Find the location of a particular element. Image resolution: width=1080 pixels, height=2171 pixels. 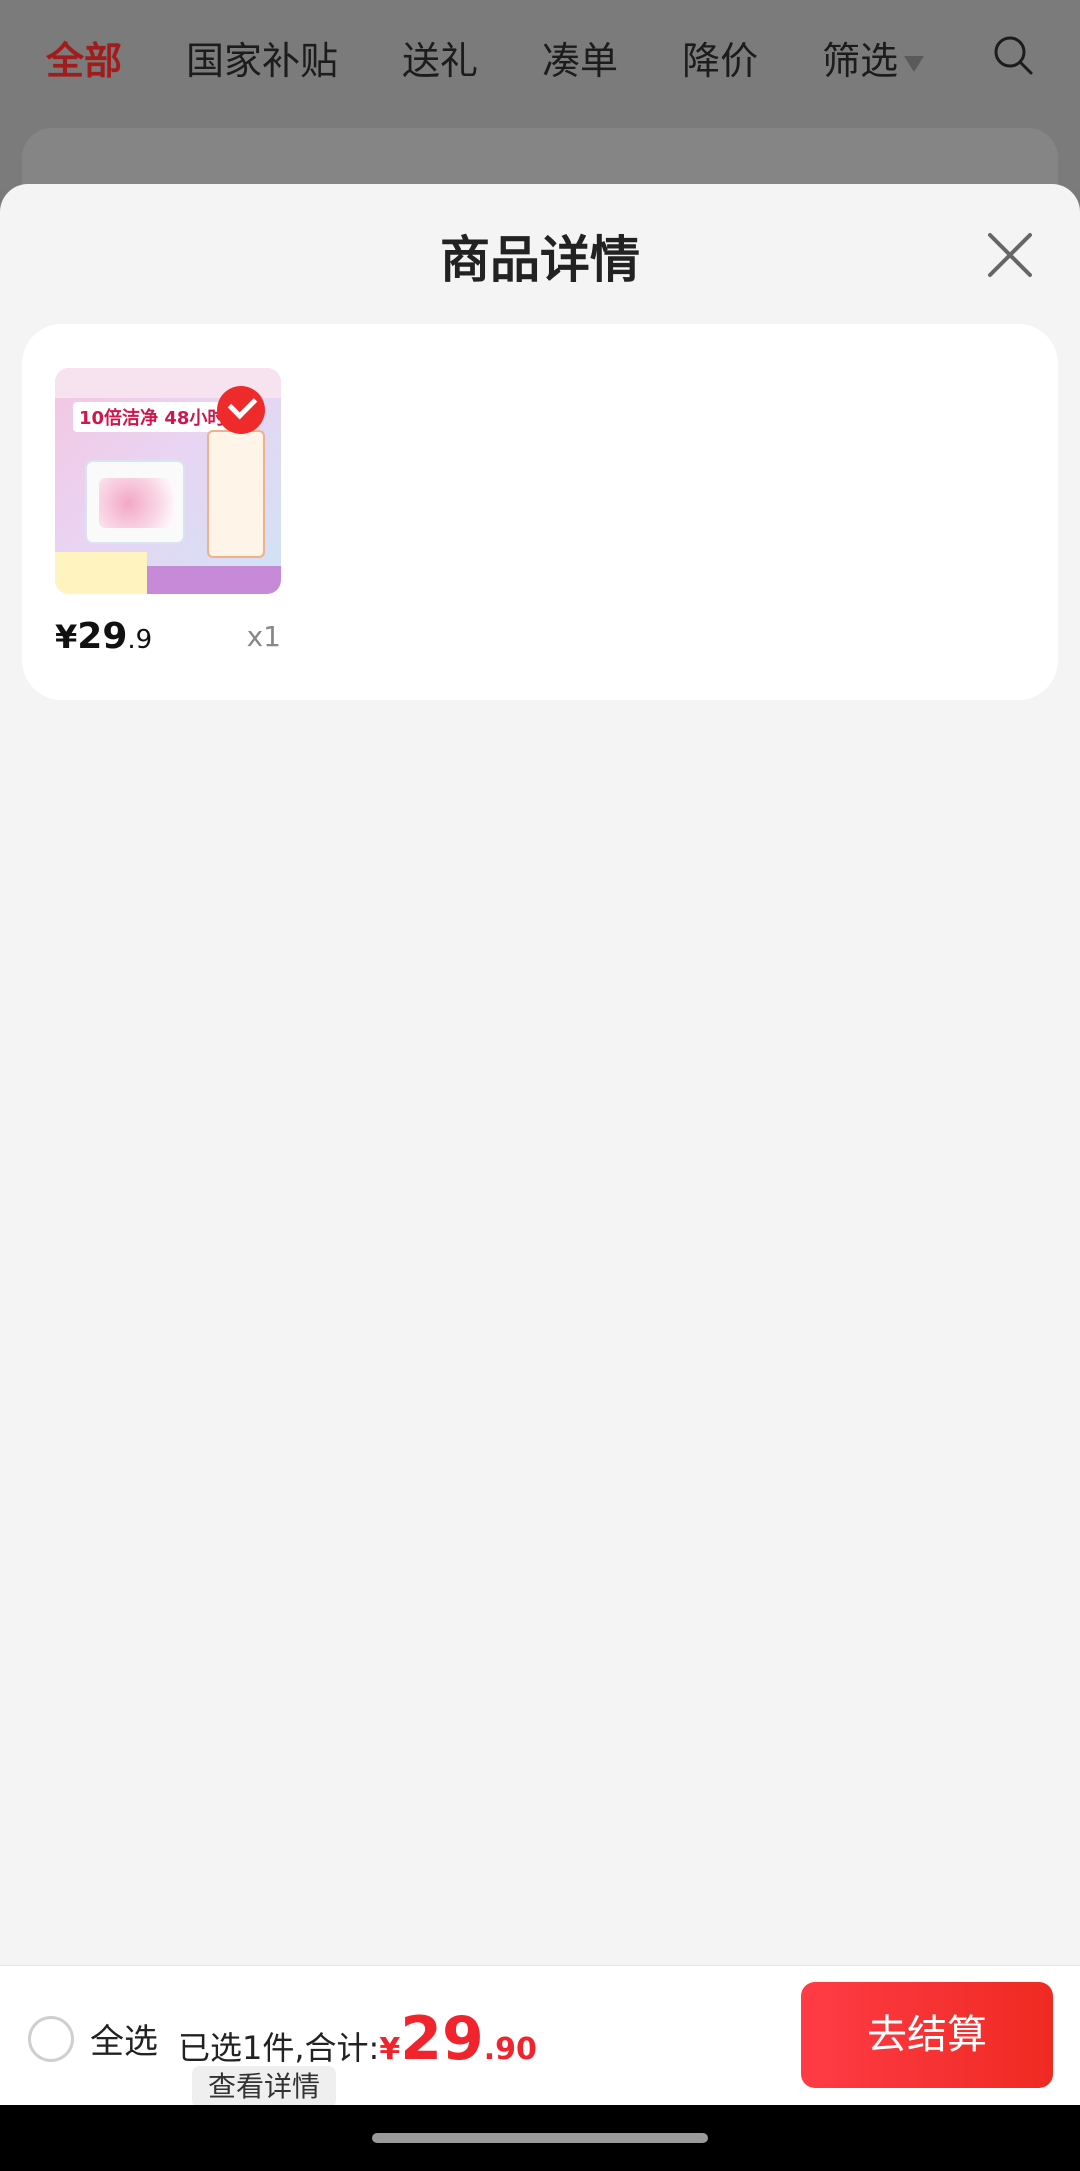

tab-filter: 筛选 is located at coordinates (873, 57).